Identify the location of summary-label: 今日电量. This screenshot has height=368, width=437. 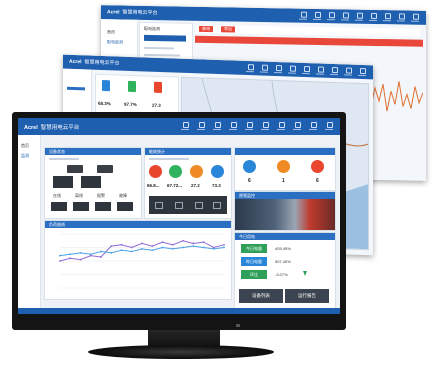
(254, 248).